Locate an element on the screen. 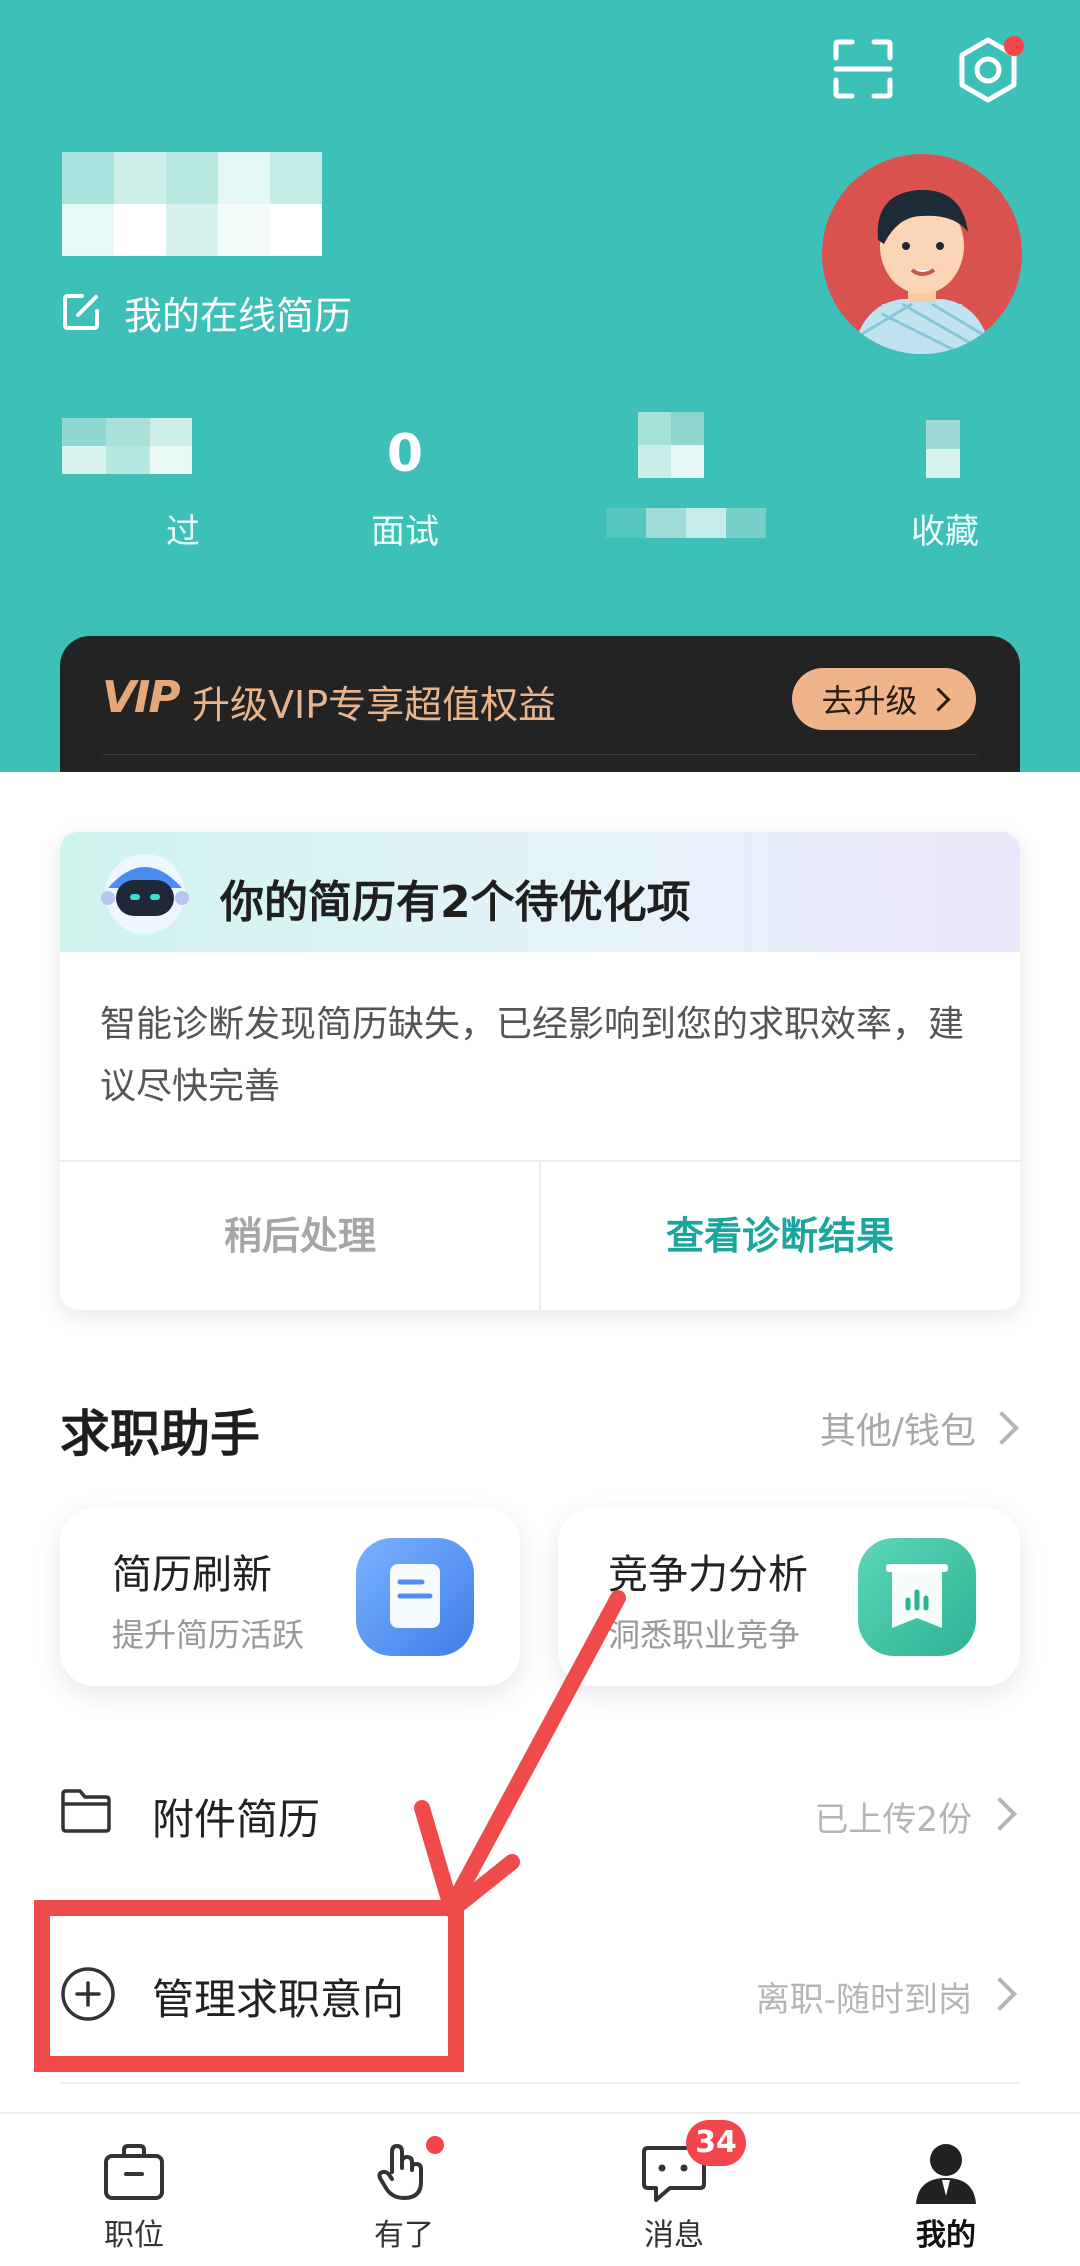 The image size is (1080, 2266). assistant-more-link: 其他/钱包 is located at coordinates (900, 1428).